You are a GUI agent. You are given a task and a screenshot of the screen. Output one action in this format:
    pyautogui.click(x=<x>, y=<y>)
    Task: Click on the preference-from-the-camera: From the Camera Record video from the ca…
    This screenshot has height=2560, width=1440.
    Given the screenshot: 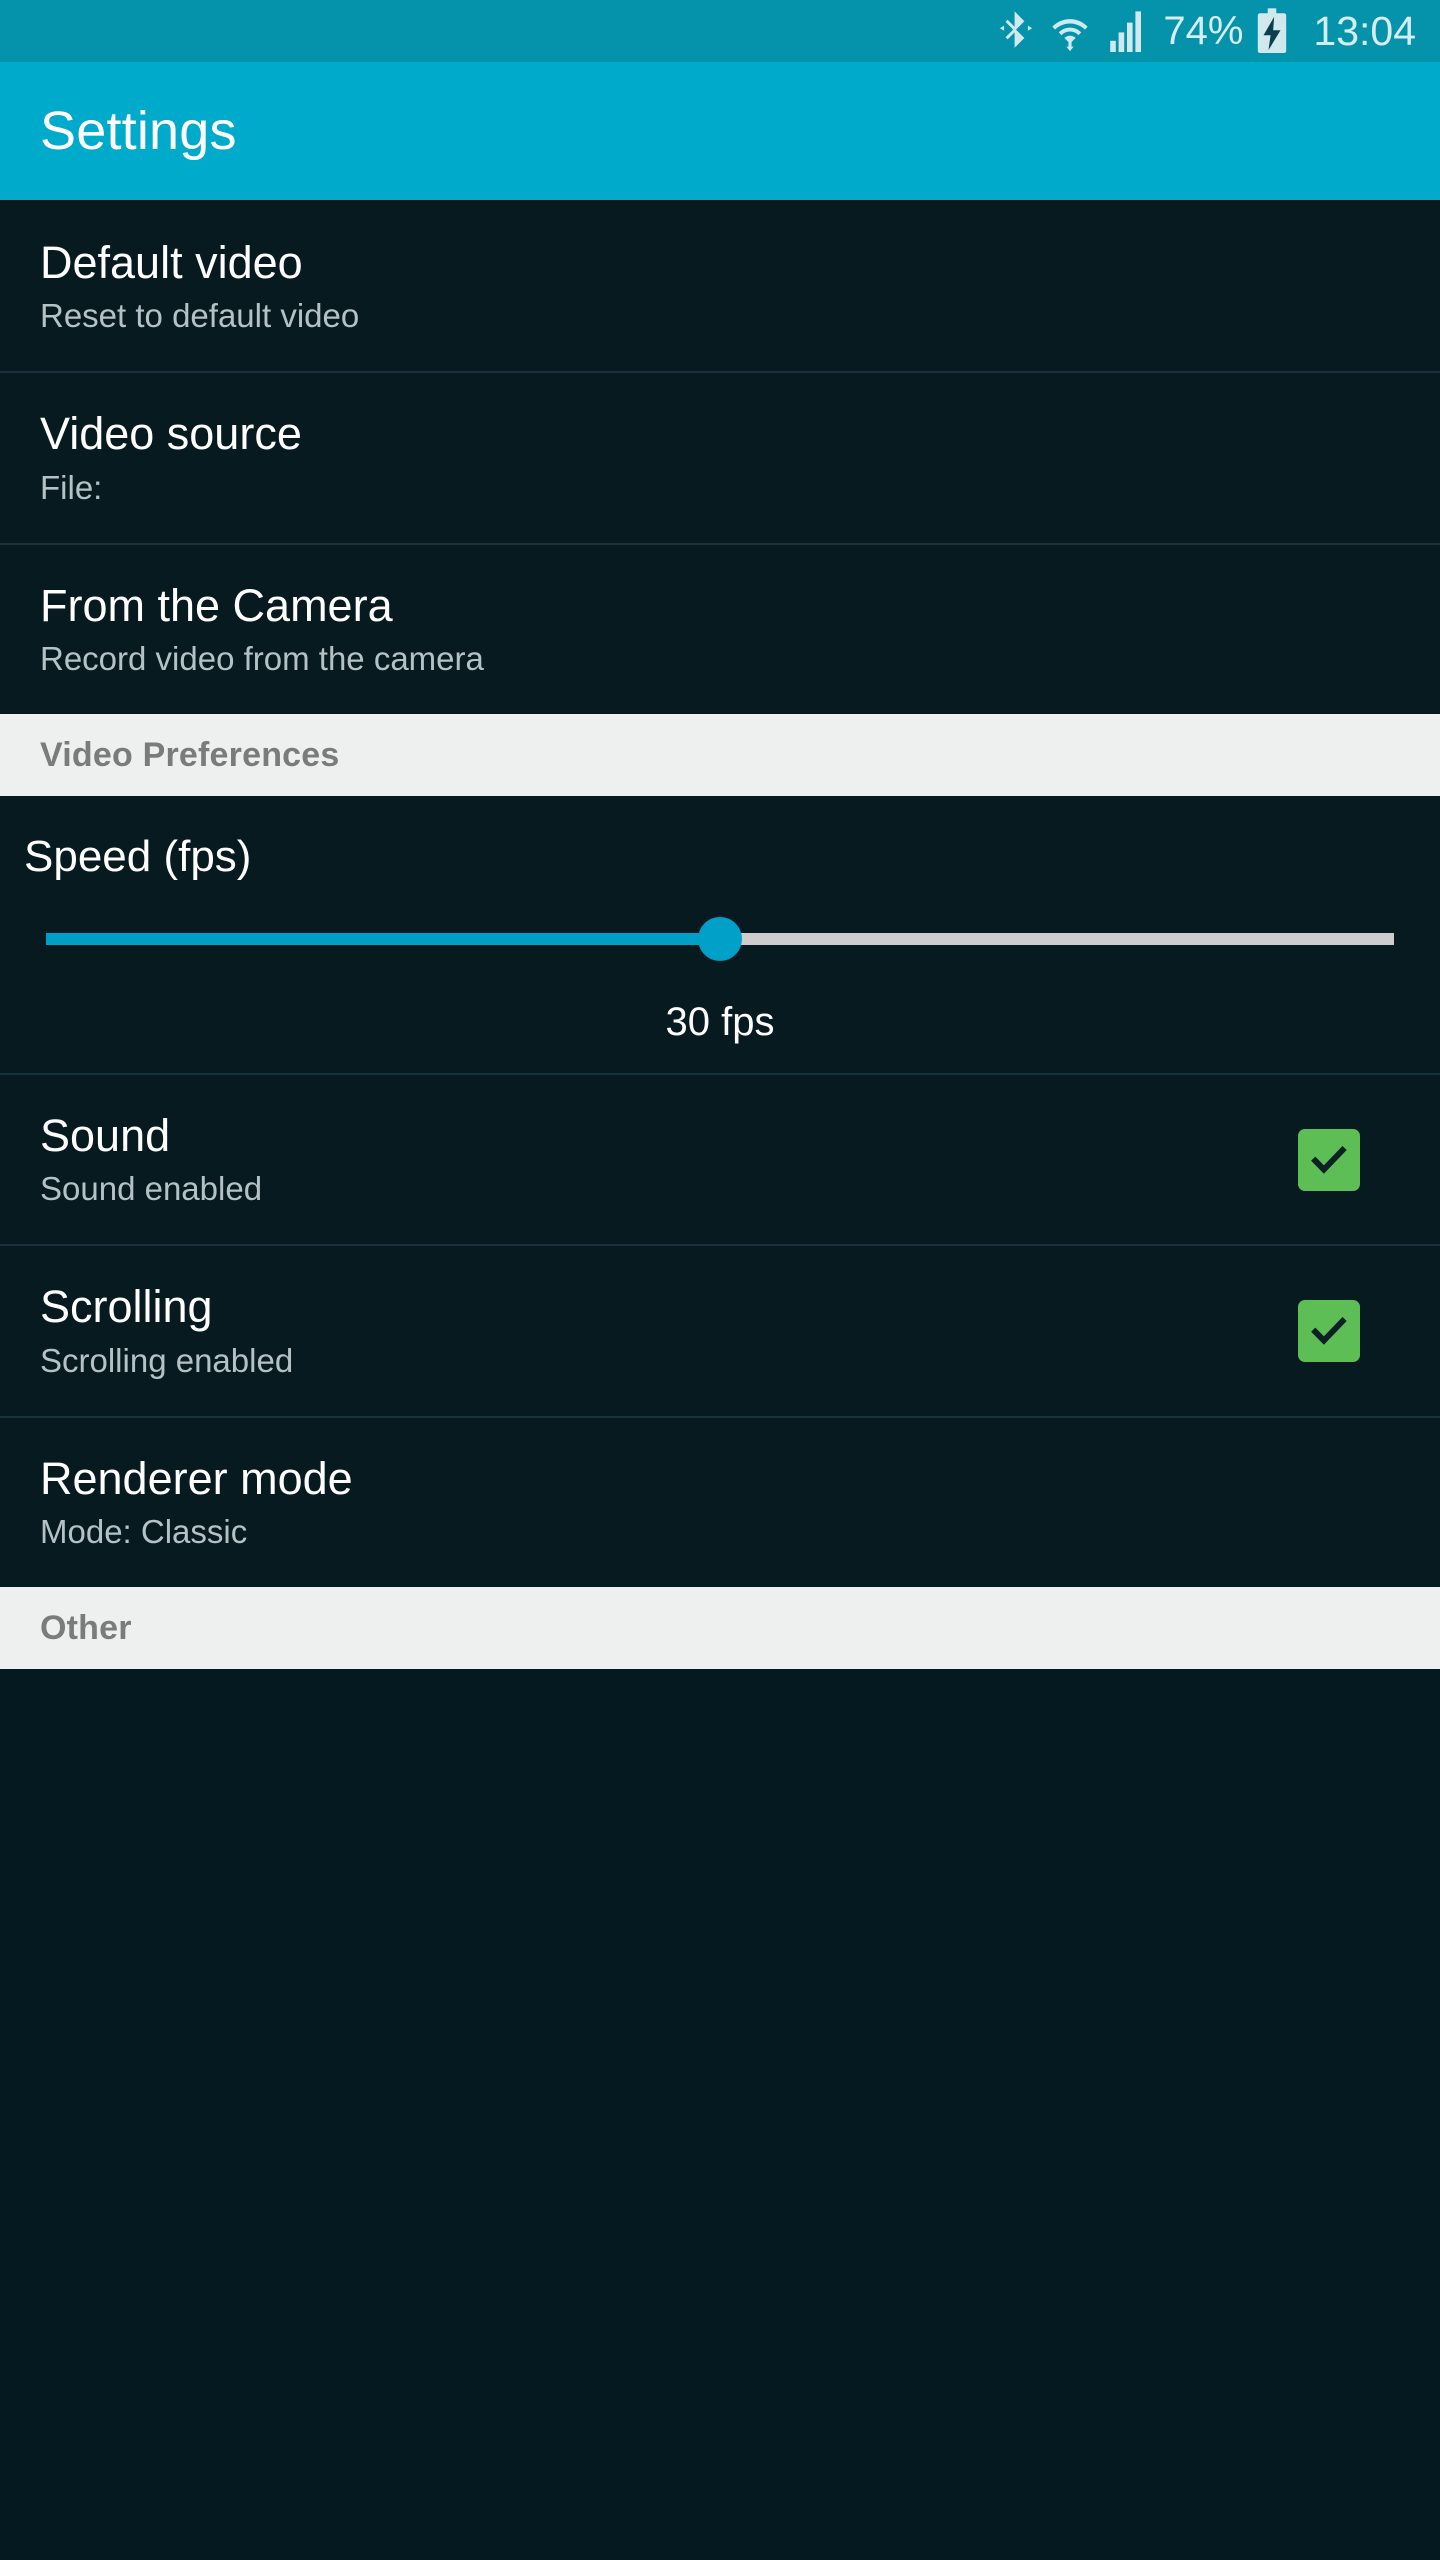 What is the action you would take?
    pyautogui.click(x=720, y=628)
    